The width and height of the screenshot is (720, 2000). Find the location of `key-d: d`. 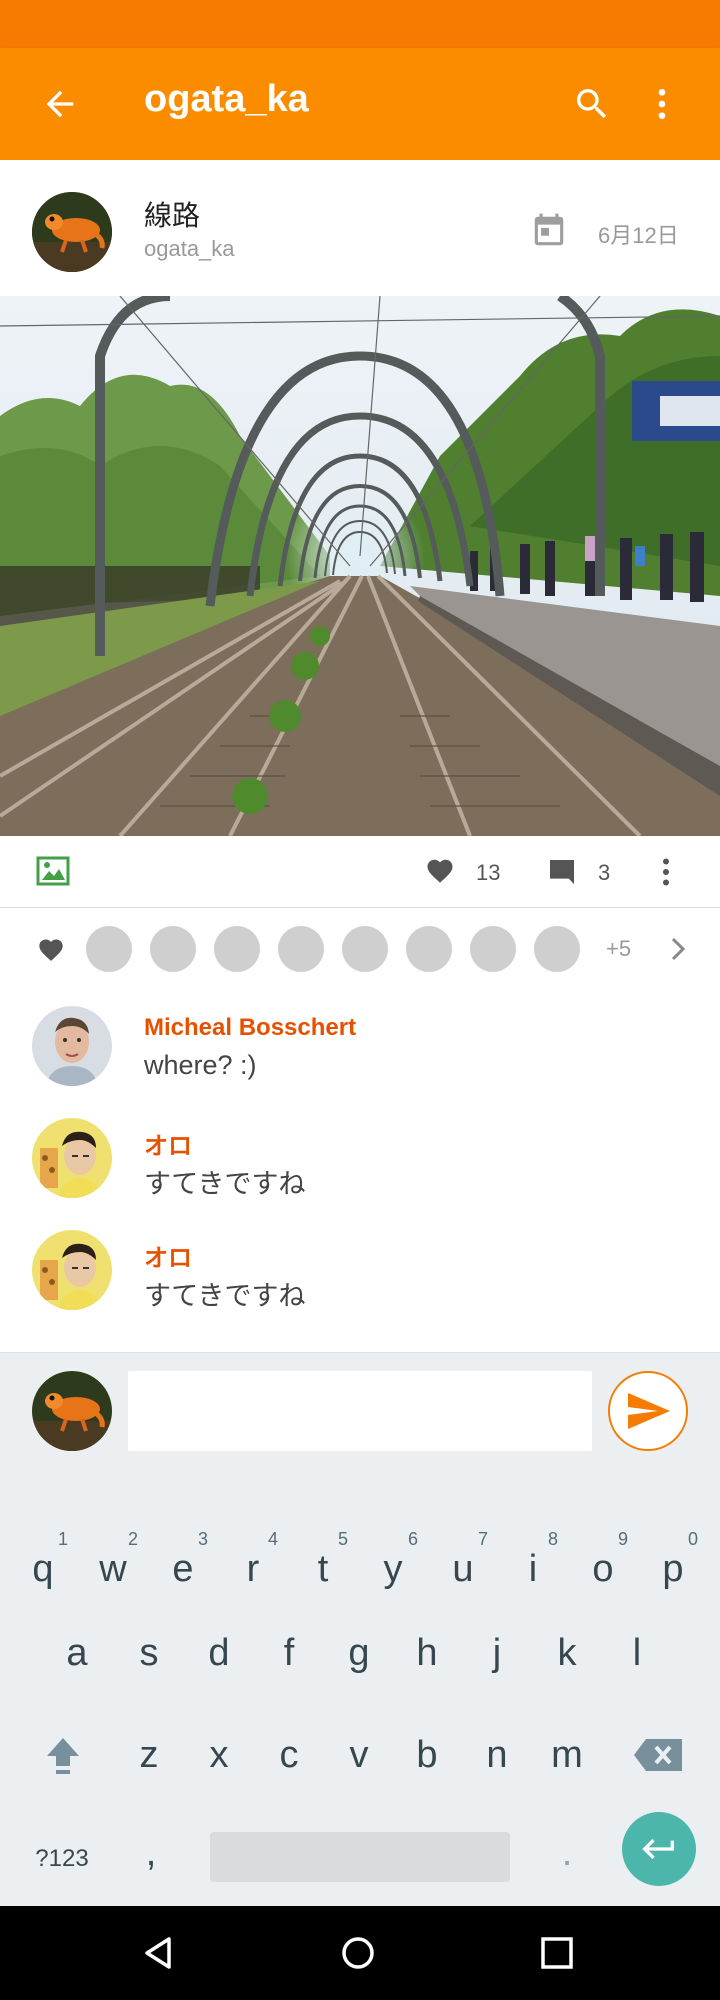

key-d: d is located at coordinates (219, 1653).